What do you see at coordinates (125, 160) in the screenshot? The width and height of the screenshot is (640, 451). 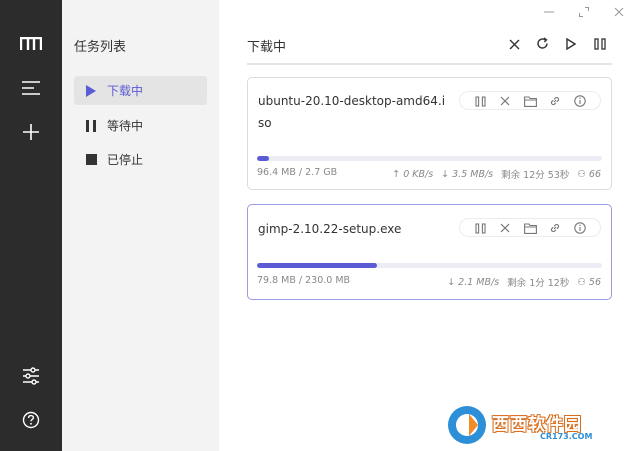 I see `sidebar-item-label: 已停止` at bounding box center [125, 160].